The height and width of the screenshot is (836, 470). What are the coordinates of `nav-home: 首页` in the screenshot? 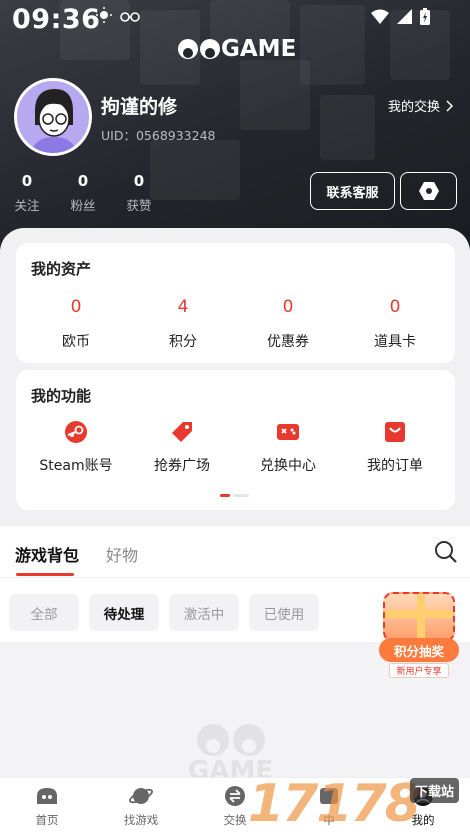 It's located at (47, 806).